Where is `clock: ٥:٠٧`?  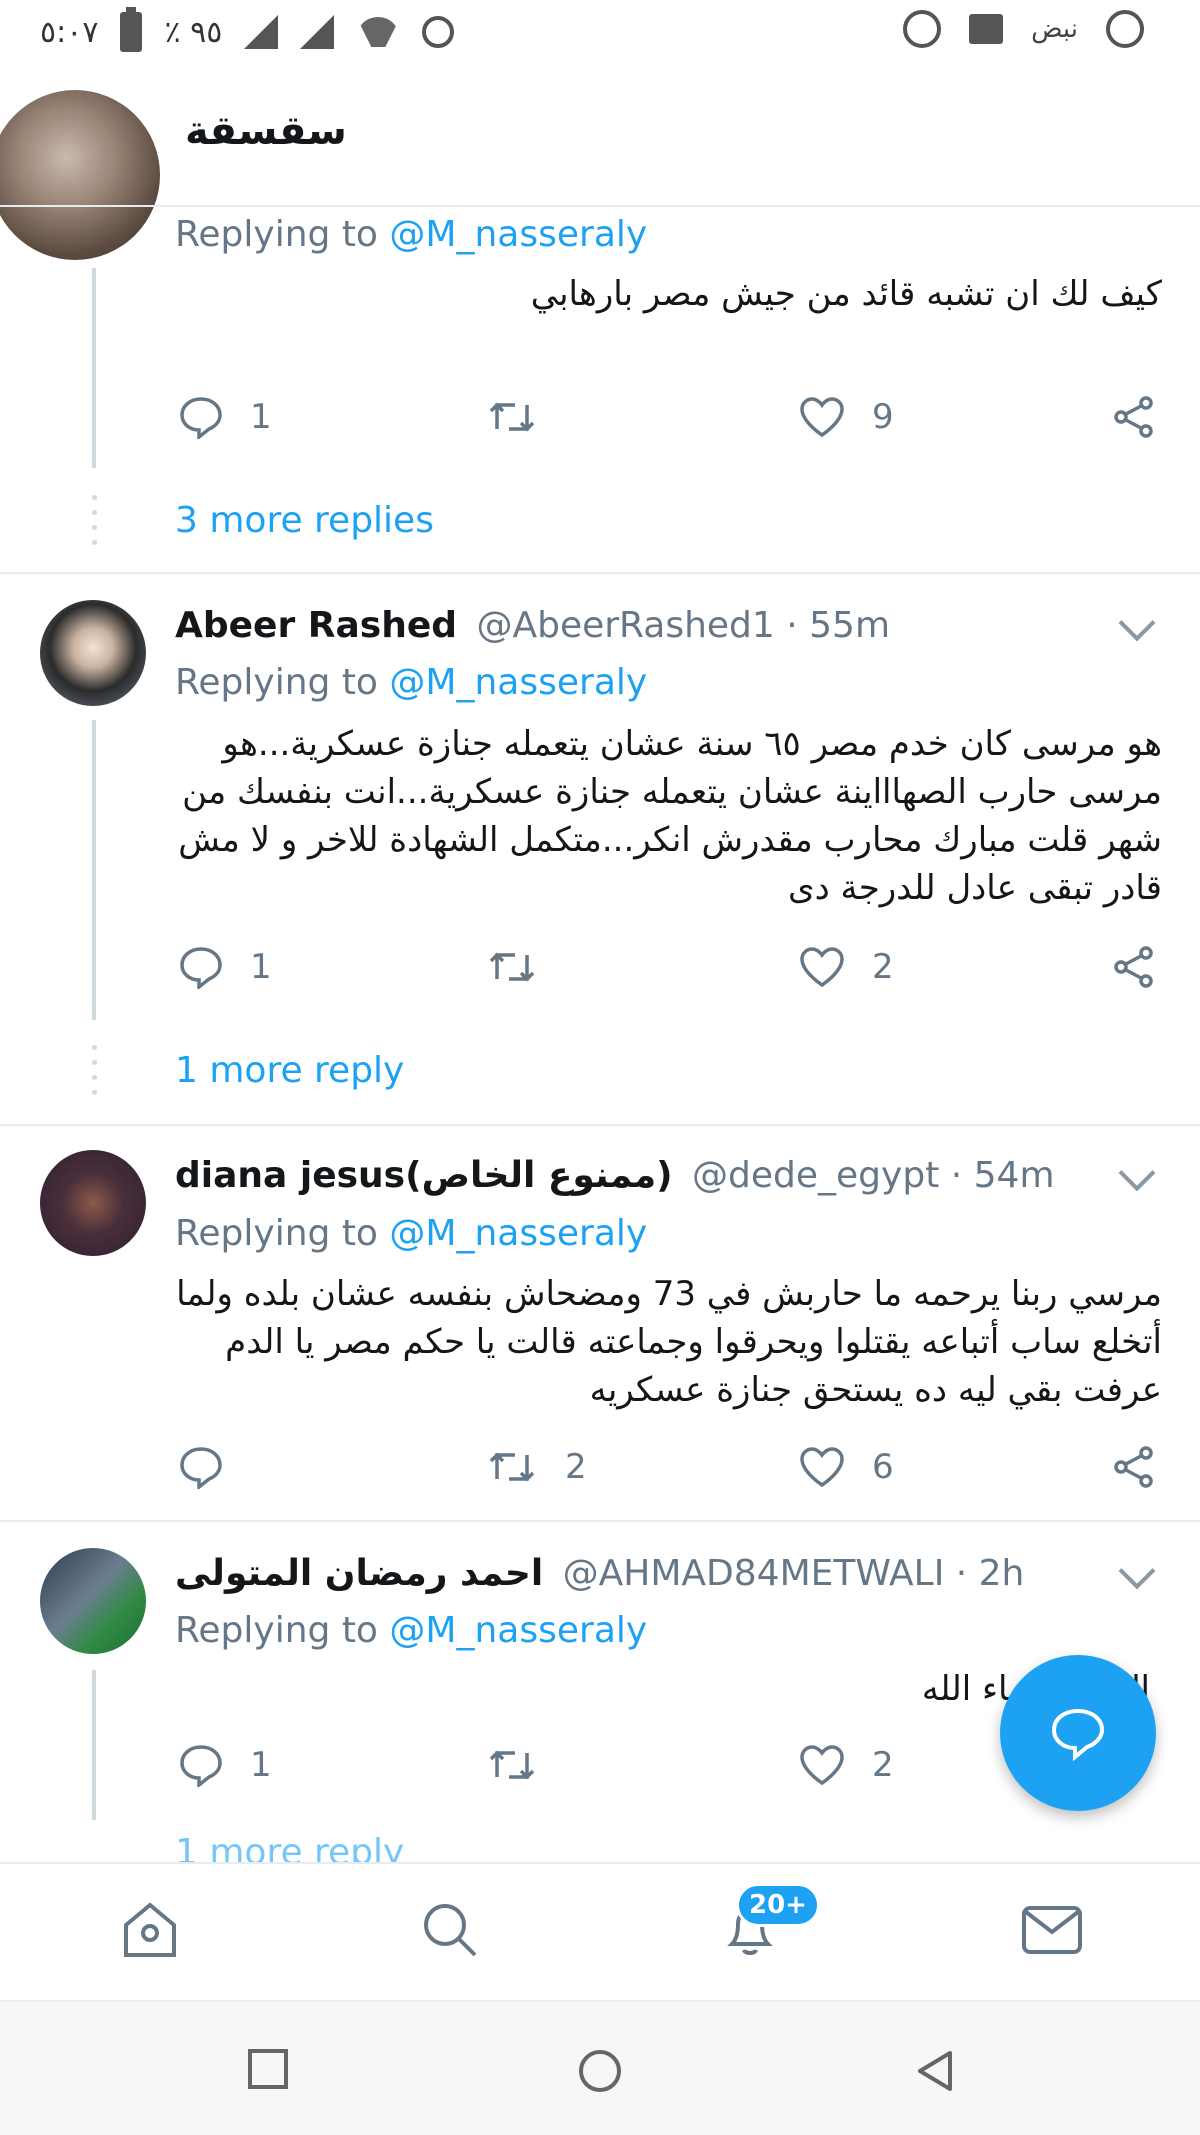
clock: ٥:٠٧ is located at coordinates (69, 32).